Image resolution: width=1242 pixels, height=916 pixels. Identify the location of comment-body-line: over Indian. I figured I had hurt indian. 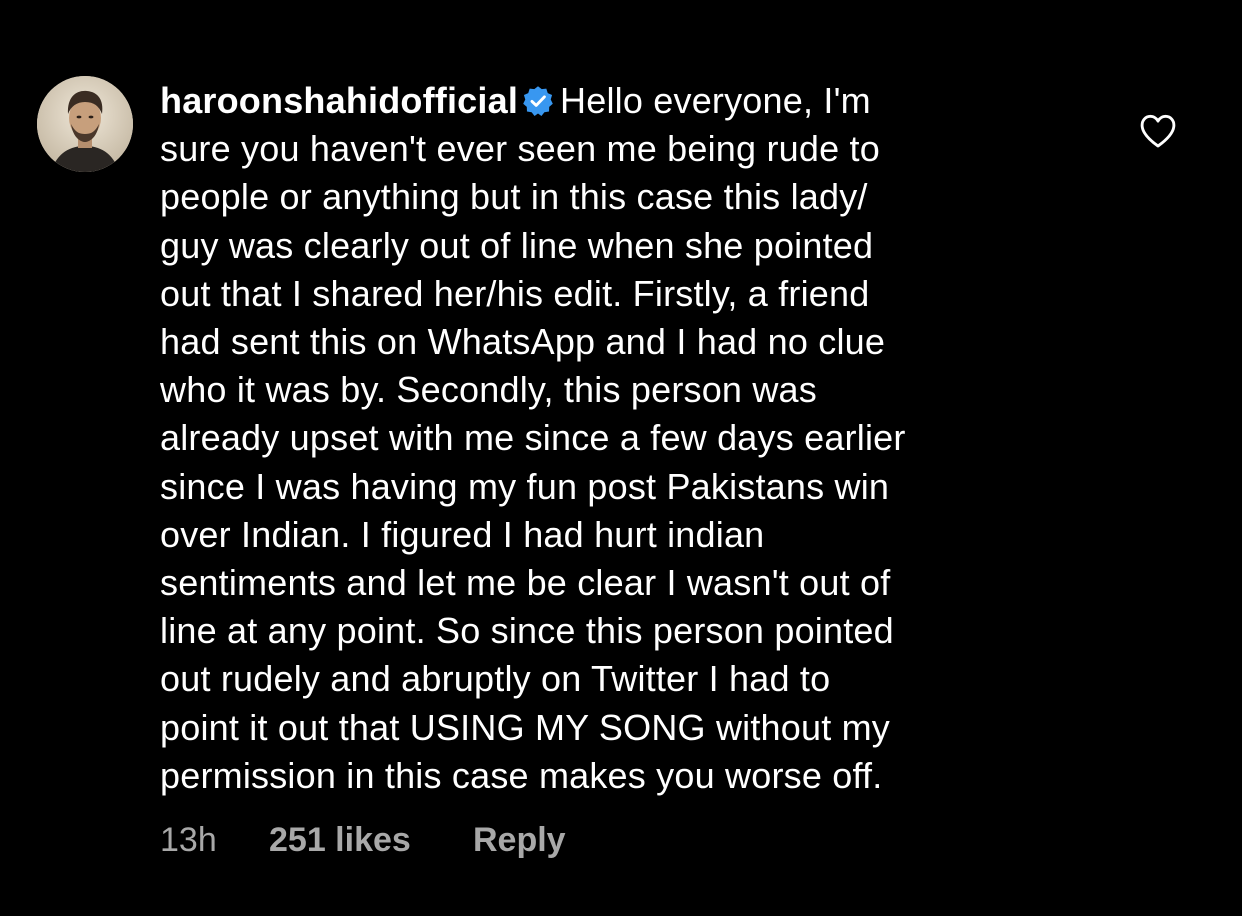
(462, 534).